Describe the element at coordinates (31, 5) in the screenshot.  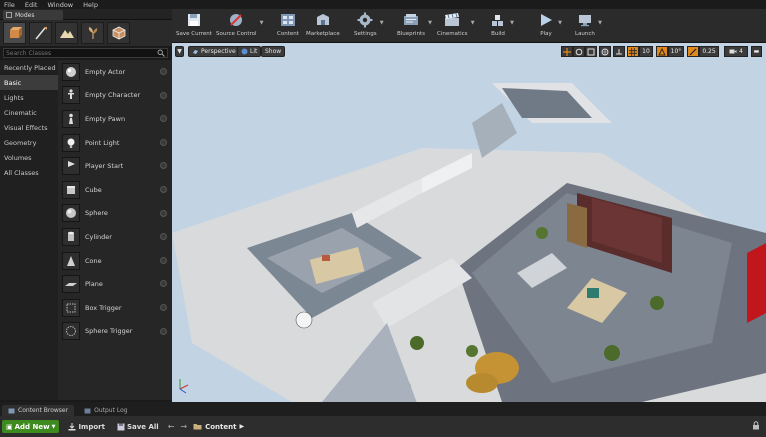
I see `menu-edit: Edit` at that location.